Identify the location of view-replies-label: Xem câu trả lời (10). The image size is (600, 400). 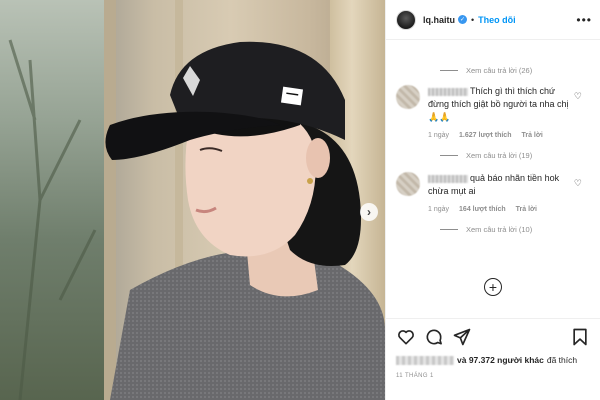
(499, 229).